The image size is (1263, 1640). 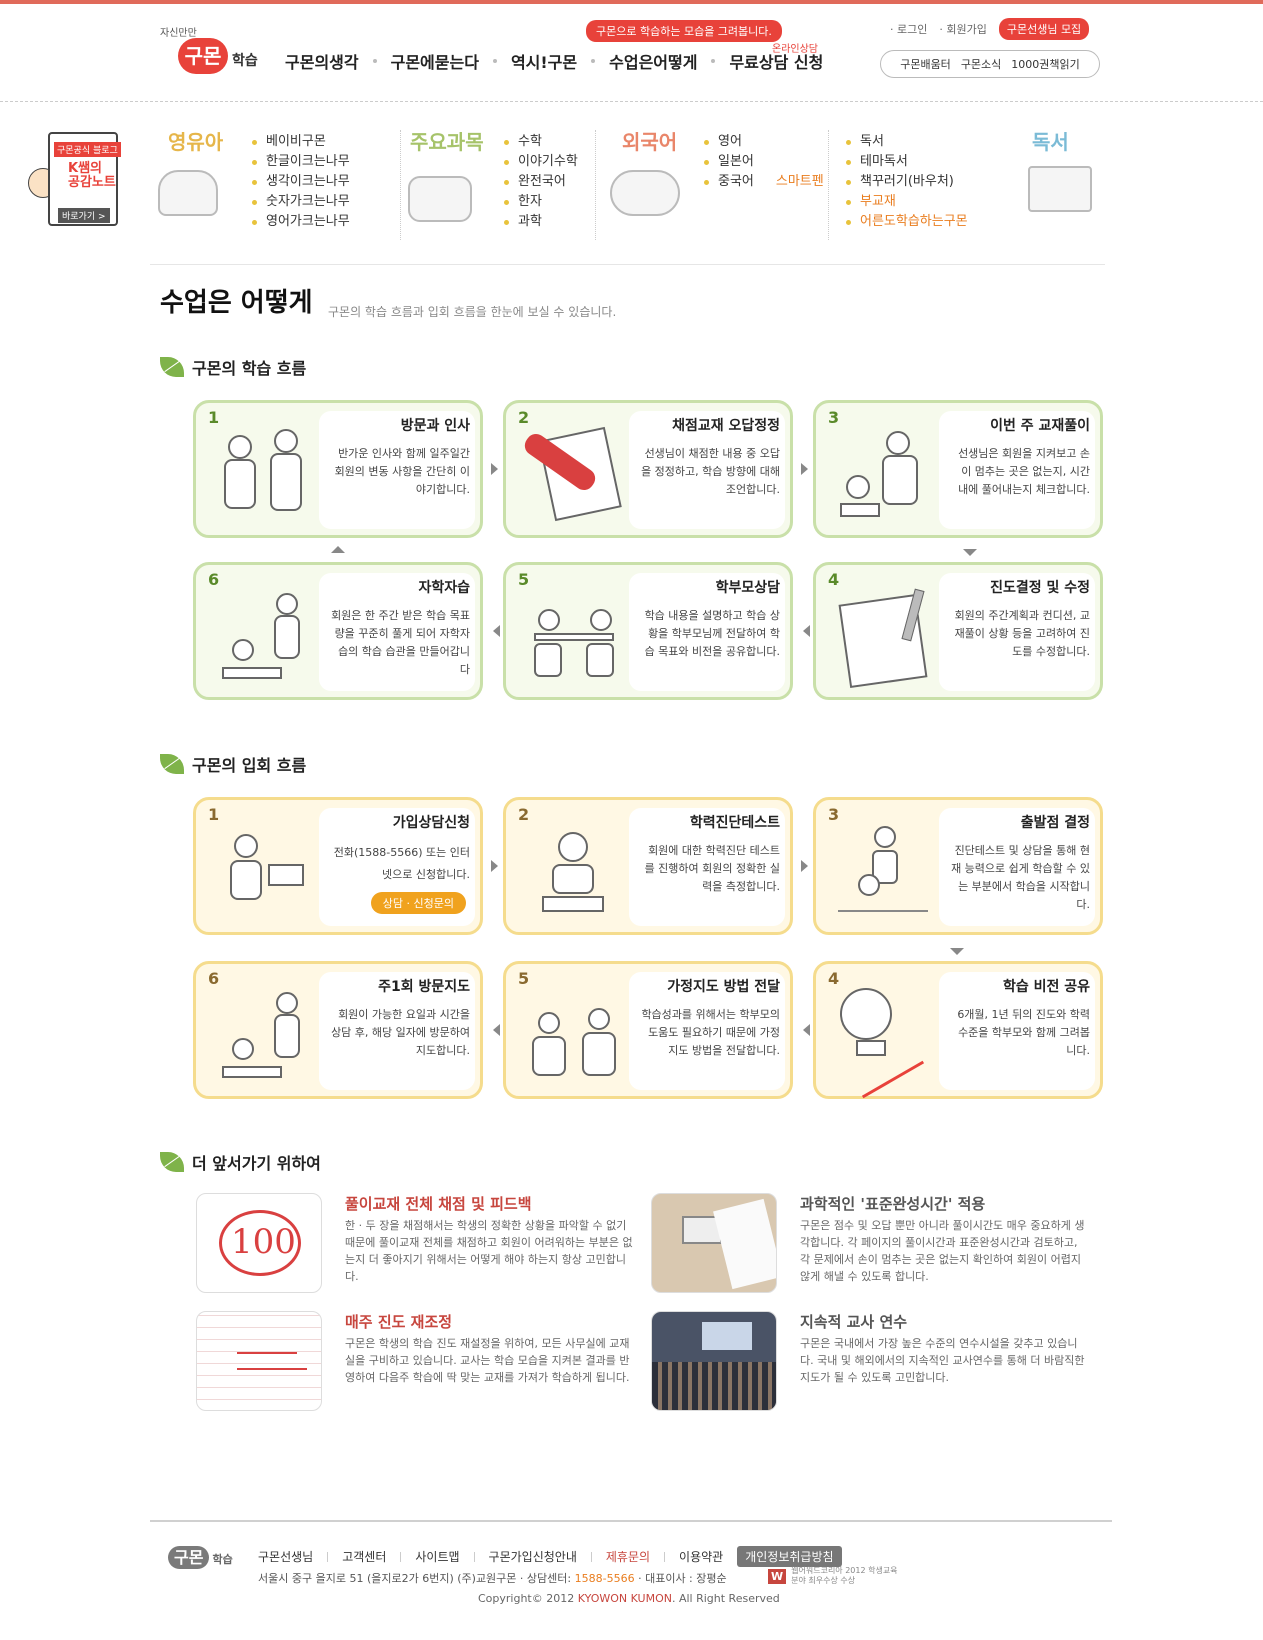 I want to click on subject-link: 중국어 스마트펜, so click(x=784, y=182).